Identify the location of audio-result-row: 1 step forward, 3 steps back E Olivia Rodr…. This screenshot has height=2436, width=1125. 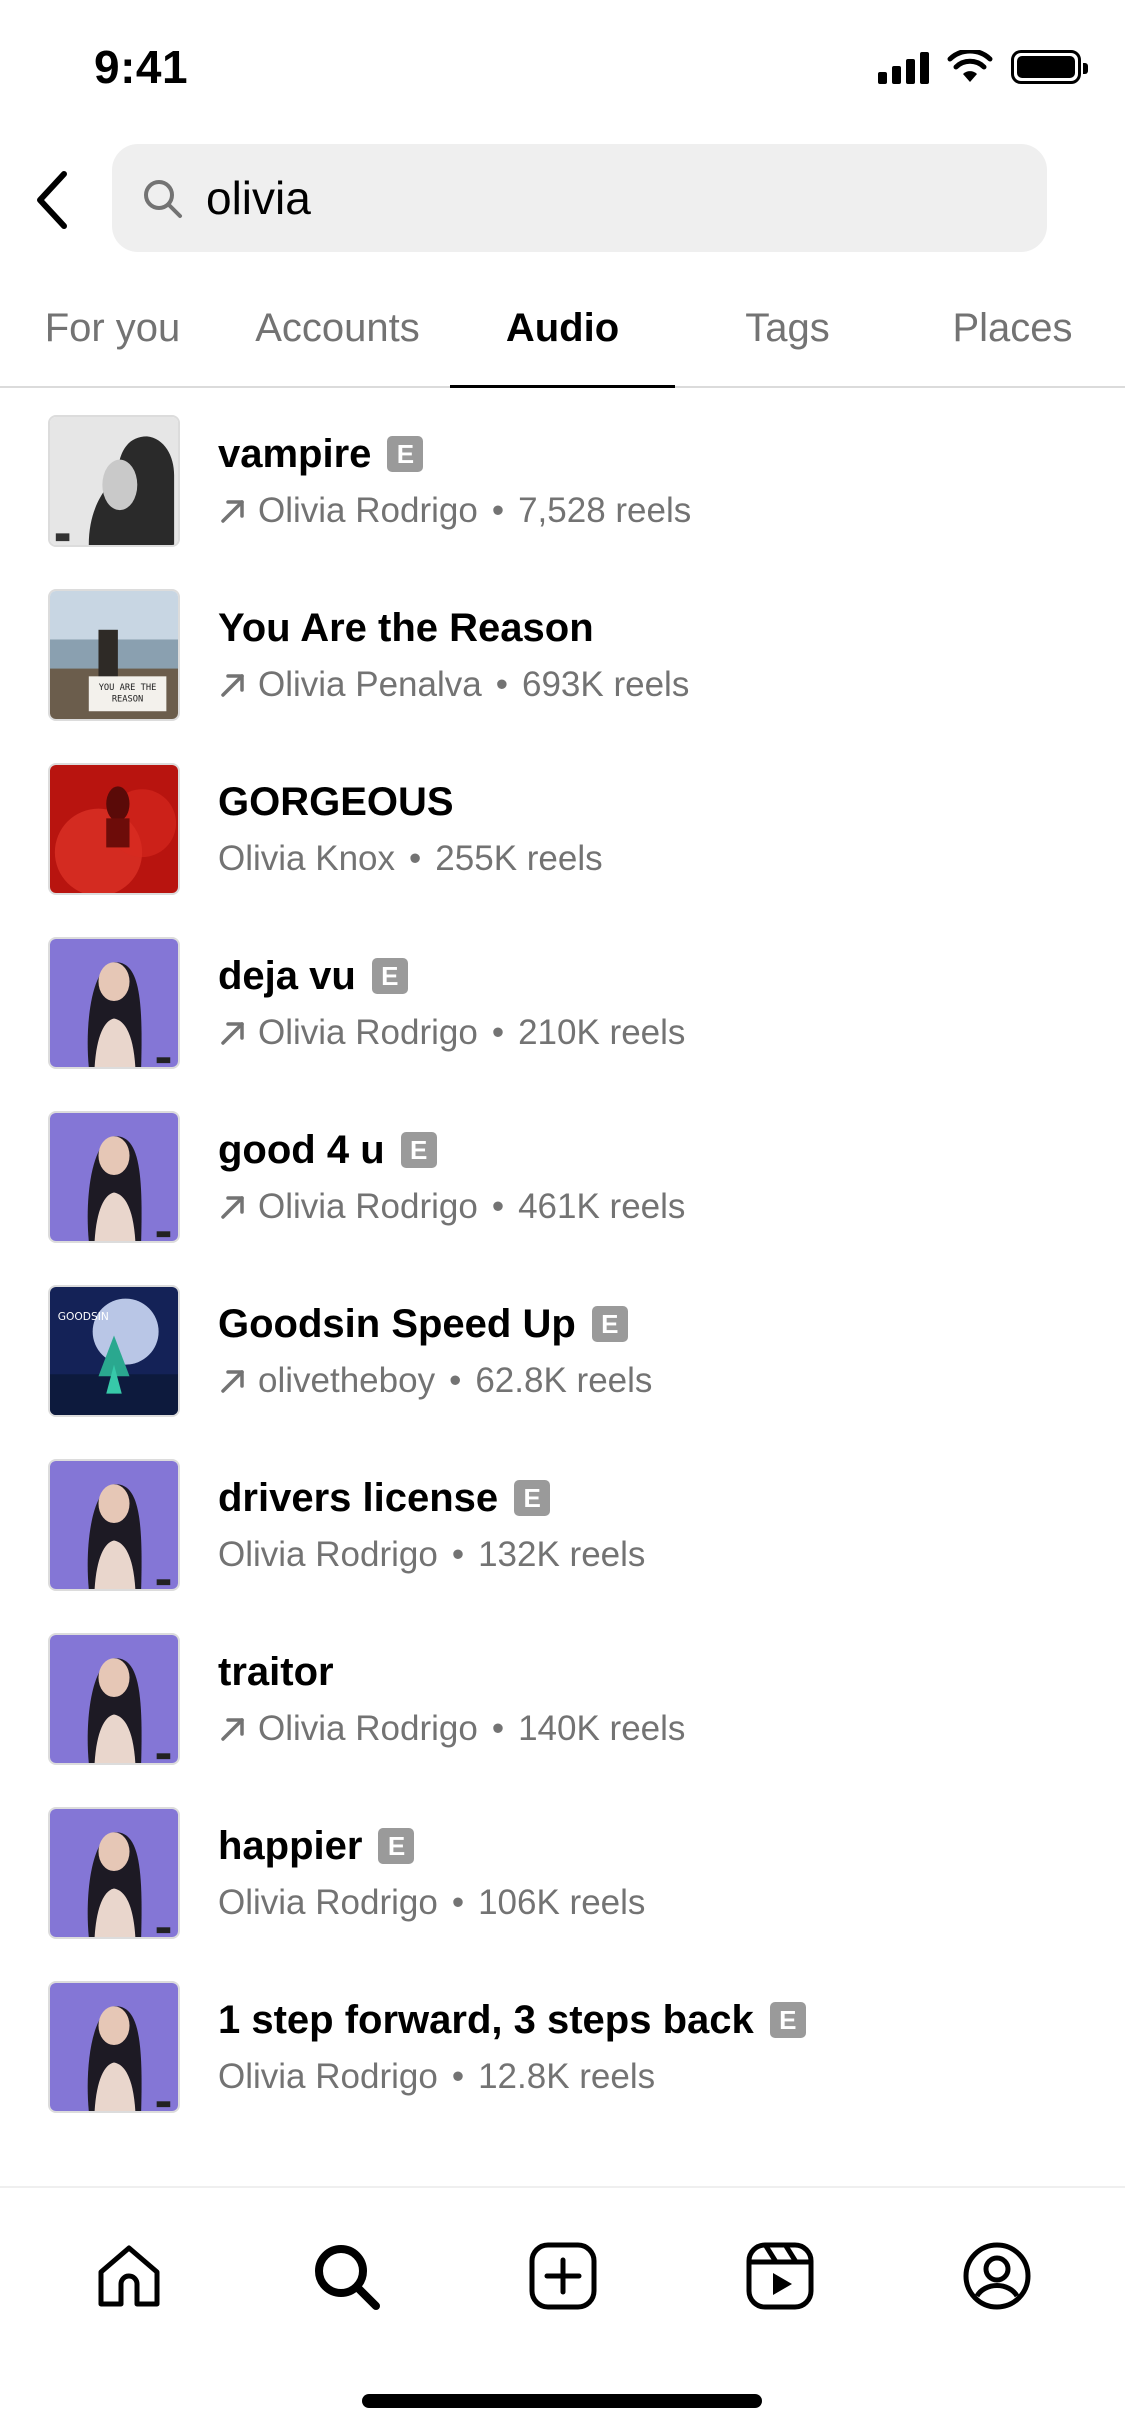
(562, 2047).